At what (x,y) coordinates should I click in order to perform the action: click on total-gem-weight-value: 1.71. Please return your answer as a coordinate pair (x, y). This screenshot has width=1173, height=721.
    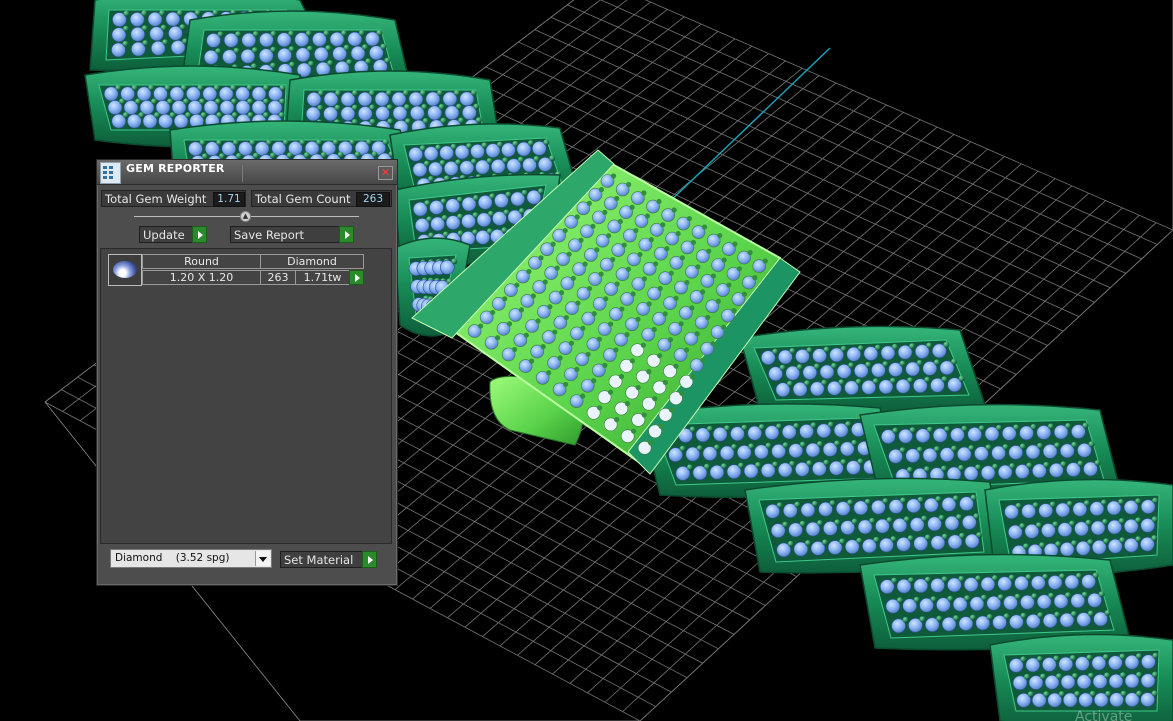
    Looking at the image, I should click on (229, 199).